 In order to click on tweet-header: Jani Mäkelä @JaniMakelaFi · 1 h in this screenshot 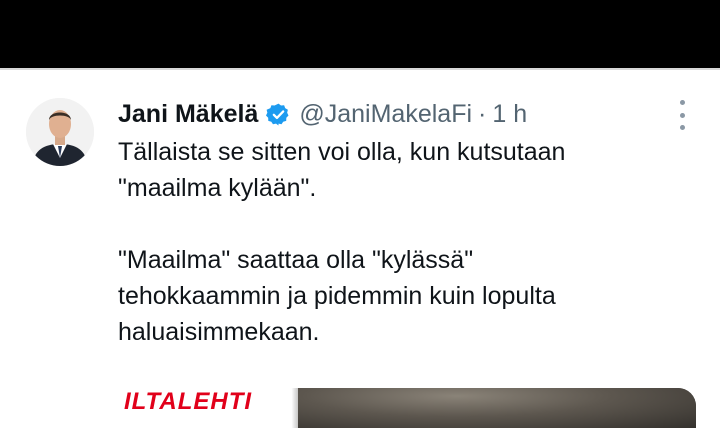, I will do `click(322, 114)`.